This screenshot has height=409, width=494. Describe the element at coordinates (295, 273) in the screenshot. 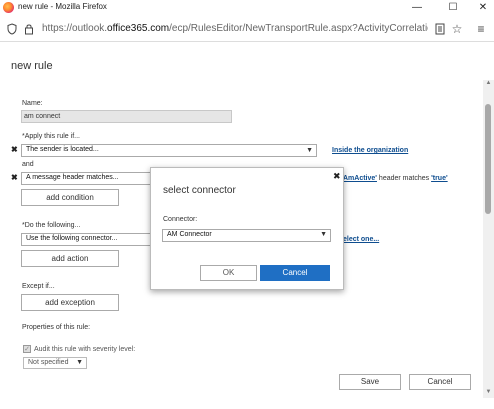

I see `dialog-cancel-button: Cancel` at that location.